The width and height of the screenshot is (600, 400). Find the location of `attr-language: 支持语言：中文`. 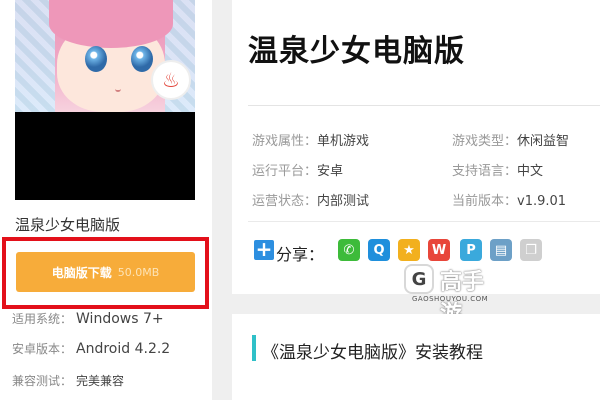

attr-language: 支持语言：中文 is located at coordinates (497, 169).